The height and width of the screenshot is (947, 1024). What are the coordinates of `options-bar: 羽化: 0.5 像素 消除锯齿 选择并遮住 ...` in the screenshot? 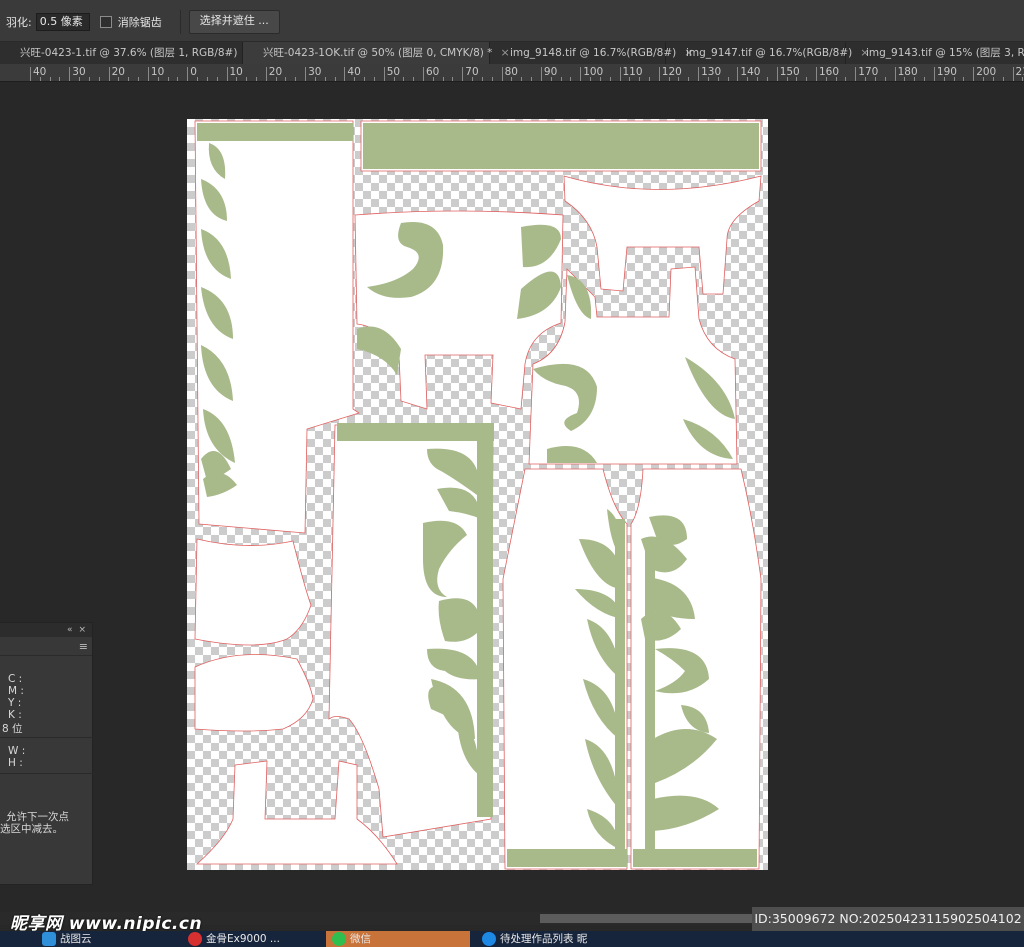 It's located at (512, 21).